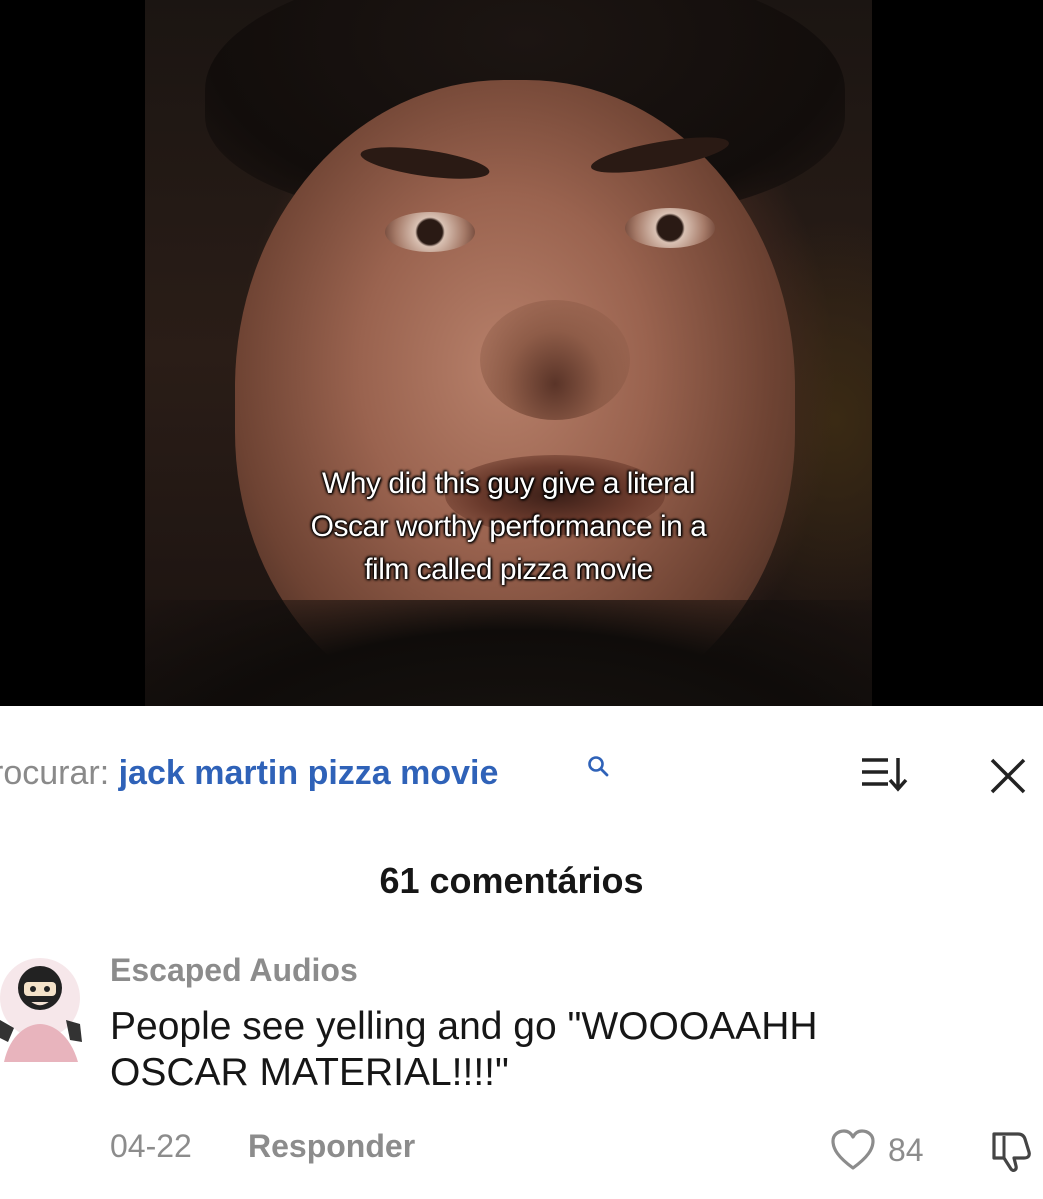 The width and height of the screenshot is (1043, 1199). Describe the element at coordinates (151, 1146) in the screenshot. I see `comment-date: 04-22` at that location.